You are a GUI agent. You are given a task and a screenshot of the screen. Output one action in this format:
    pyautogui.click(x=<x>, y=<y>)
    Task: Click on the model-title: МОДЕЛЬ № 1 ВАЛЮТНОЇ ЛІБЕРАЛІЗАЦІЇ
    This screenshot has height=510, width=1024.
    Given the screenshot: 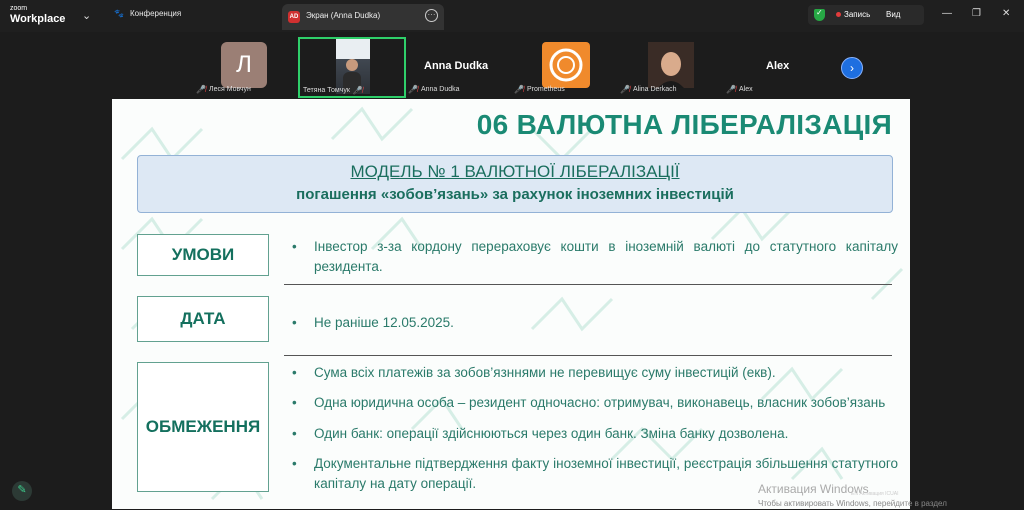 What is the action you would take?
    pyautogui.click(x=515, y=171)
    